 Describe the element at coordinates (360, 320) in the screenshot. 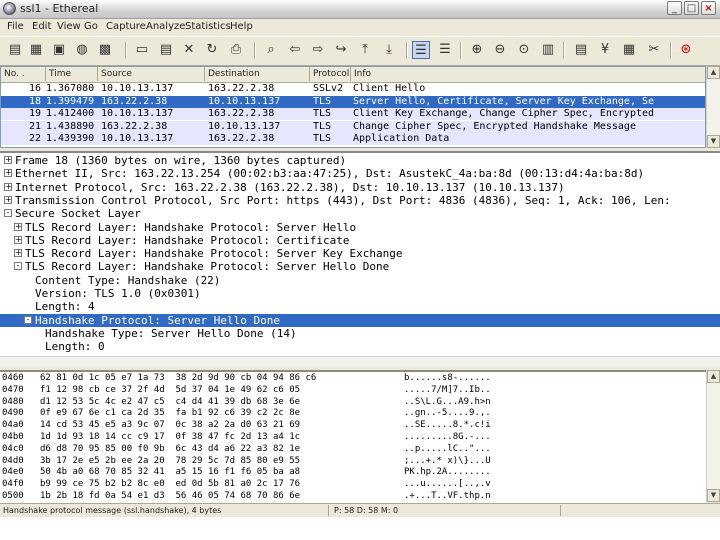

I see `detail-tree-item: - Handshake Protocol: Server Hello Done` at that location.